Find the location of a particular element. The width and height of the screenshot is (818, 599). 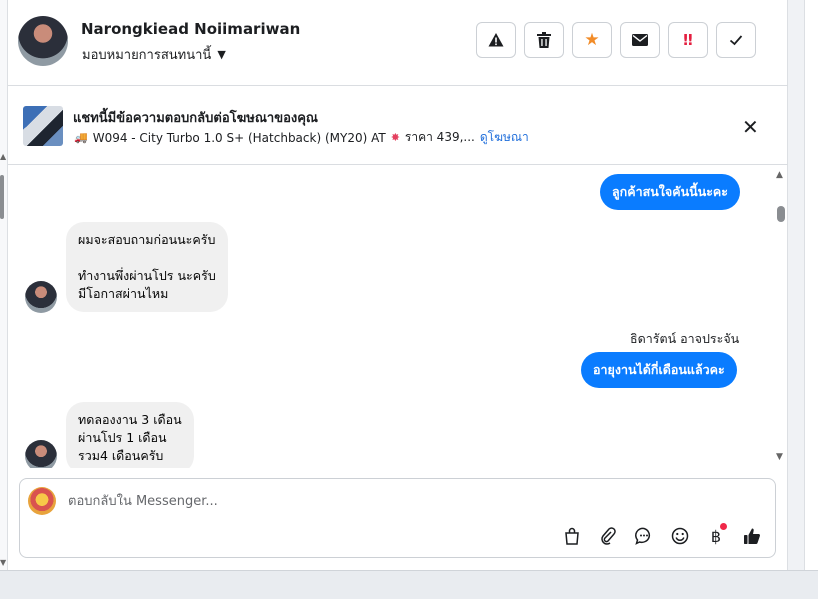

trash-icon is located at coordinates (544, 40).